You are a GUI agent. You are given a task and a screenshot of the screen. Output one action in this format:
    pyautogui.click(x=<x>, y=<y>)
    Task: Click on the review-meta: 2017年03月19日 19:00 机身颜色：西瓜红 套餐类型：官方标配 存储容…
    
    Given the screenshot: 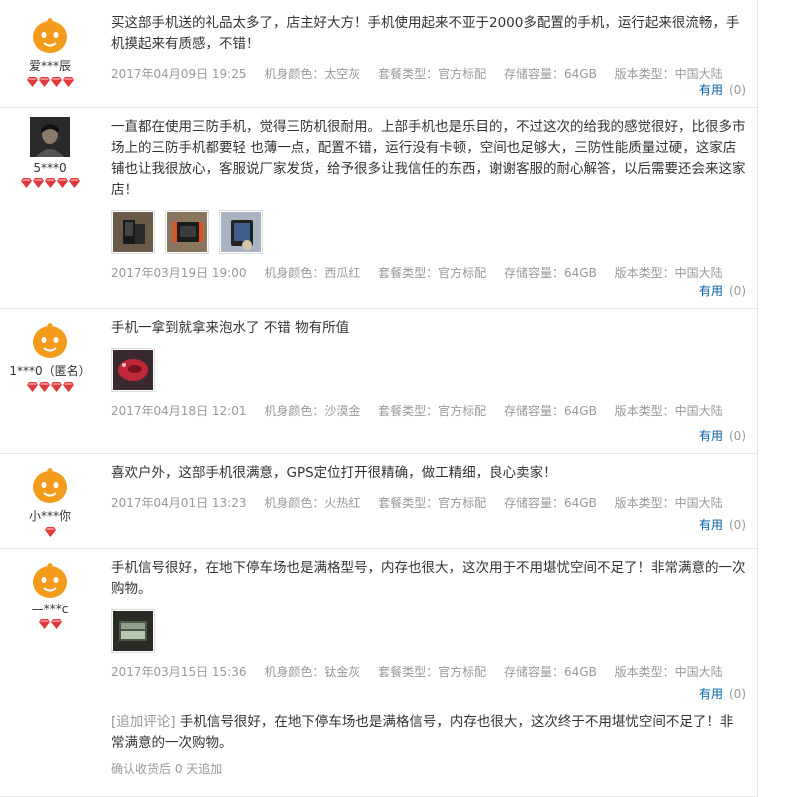 What is the action you would take?
    pyautogui.click(x=428, y=272)
    